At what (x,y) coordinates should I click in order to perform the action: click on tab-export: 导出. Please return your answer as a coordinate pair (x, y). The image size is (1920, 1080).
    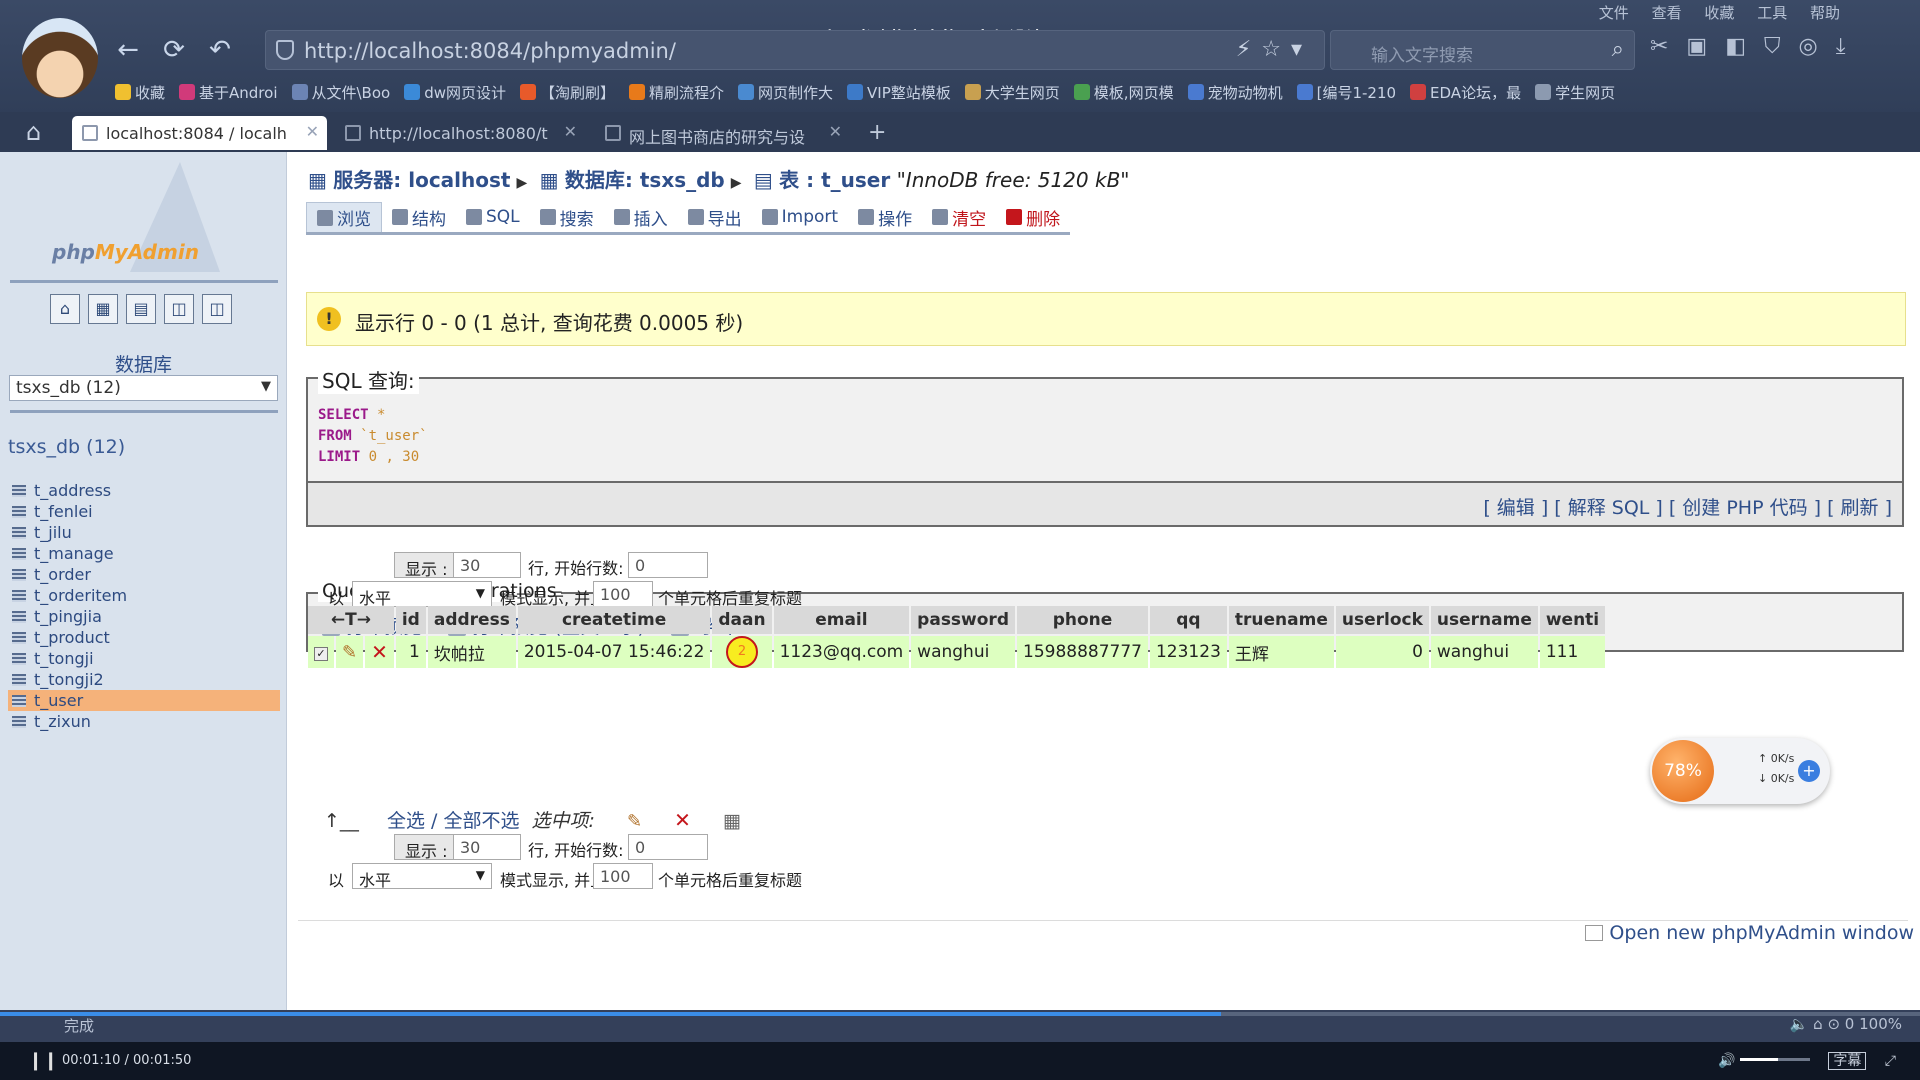
    Looking at the image, I should click on (715, 217).